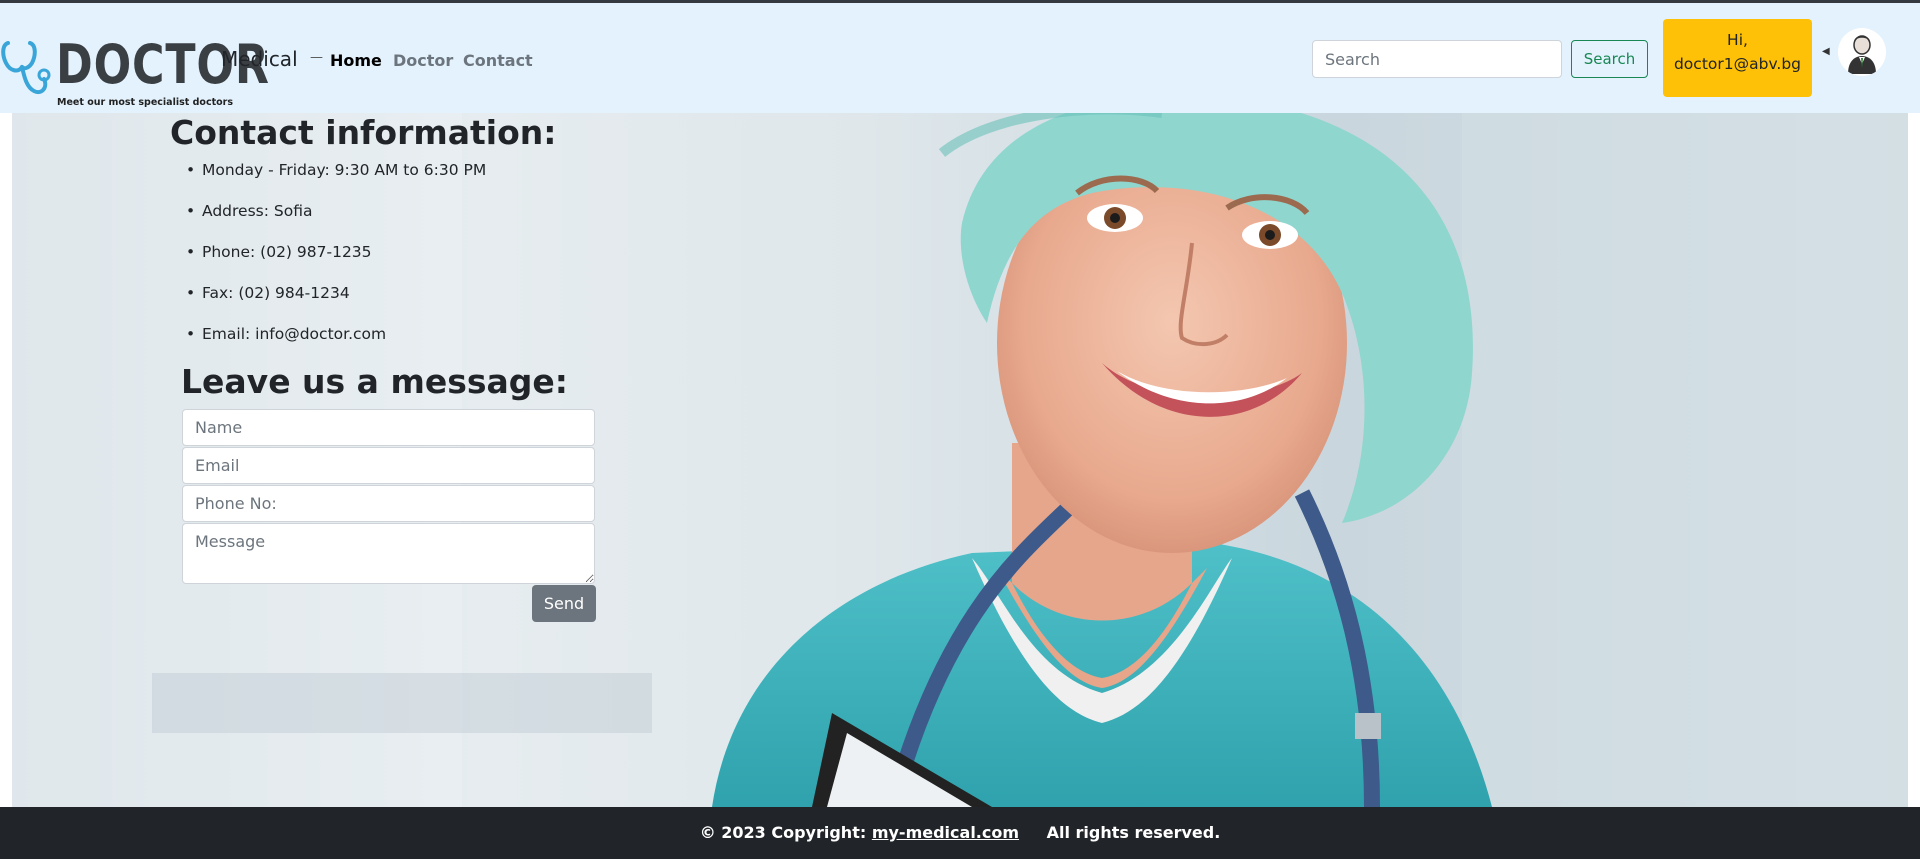 The image size is (1920, 859). What do you see at coordinates (374, 381) in the screenshot?
I see `message-form-title: Leave us a message:` at bounding box center [374, 381].